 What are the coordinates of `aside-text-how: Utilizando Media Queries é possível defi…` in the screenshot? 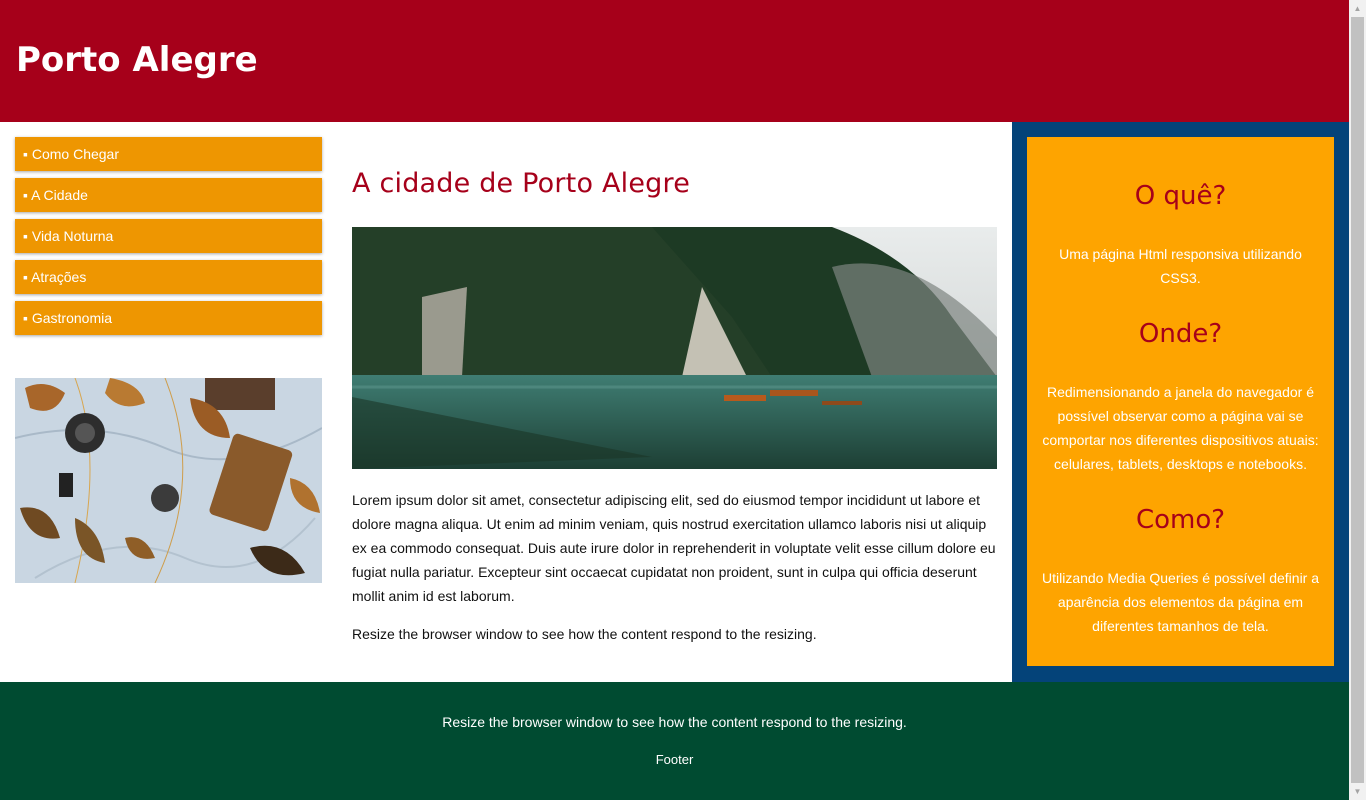 It's located at (1180, 602).